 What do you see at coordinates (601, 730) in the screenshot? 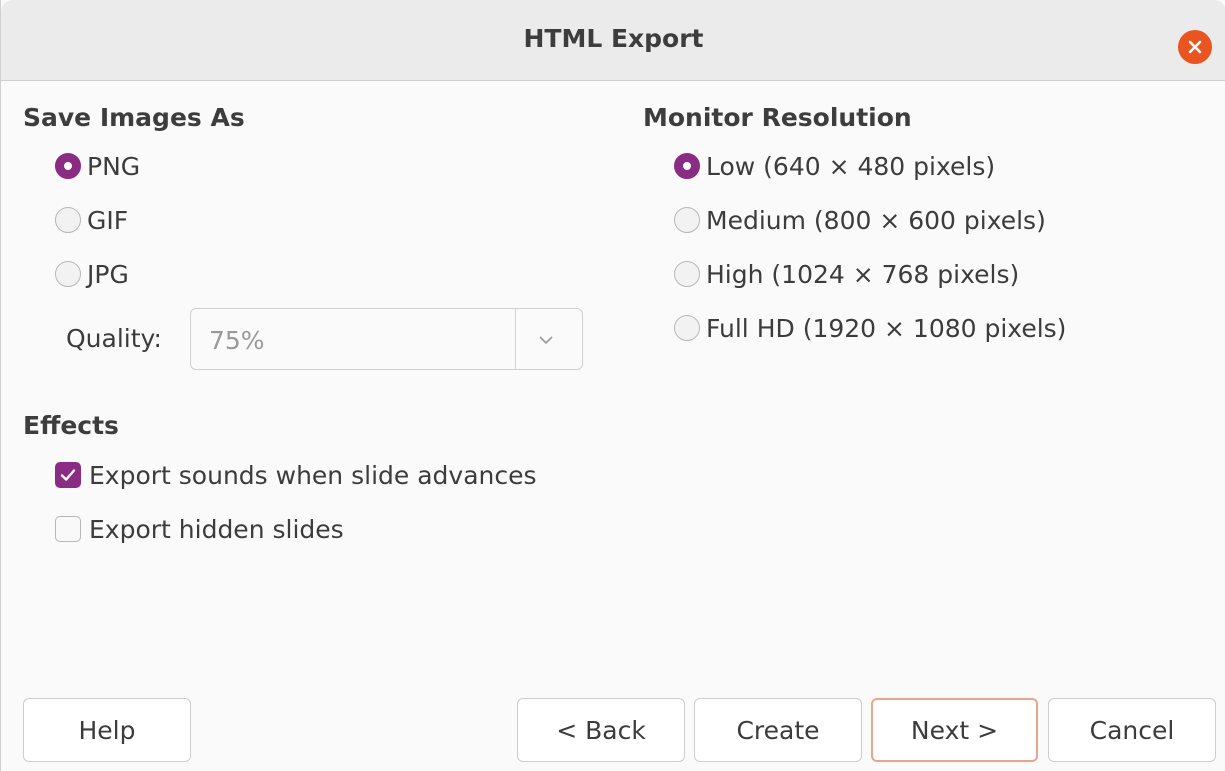
I see `back-button: < Back` at bounding box center [601, 730].